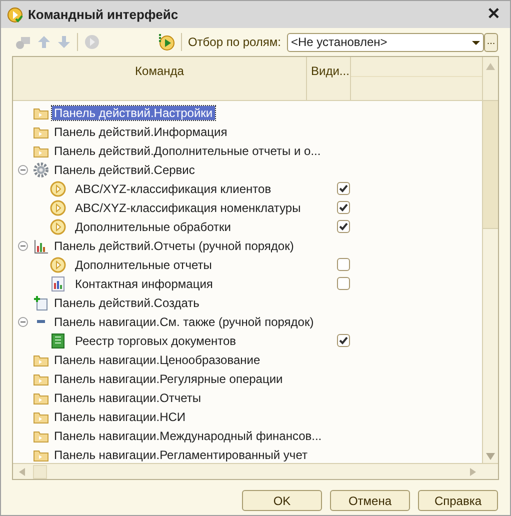 The image size is (511, 516). Describe the element at coordinates (128, 397) in the screenshot. I see `tree-item: Панель навигации.Отчеты` at that location.